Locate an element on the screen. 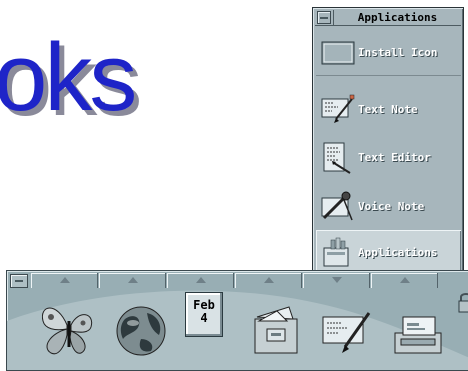 This screenshot has height=371, width=468. background-heading: oks is located at coordinates (68, 77).